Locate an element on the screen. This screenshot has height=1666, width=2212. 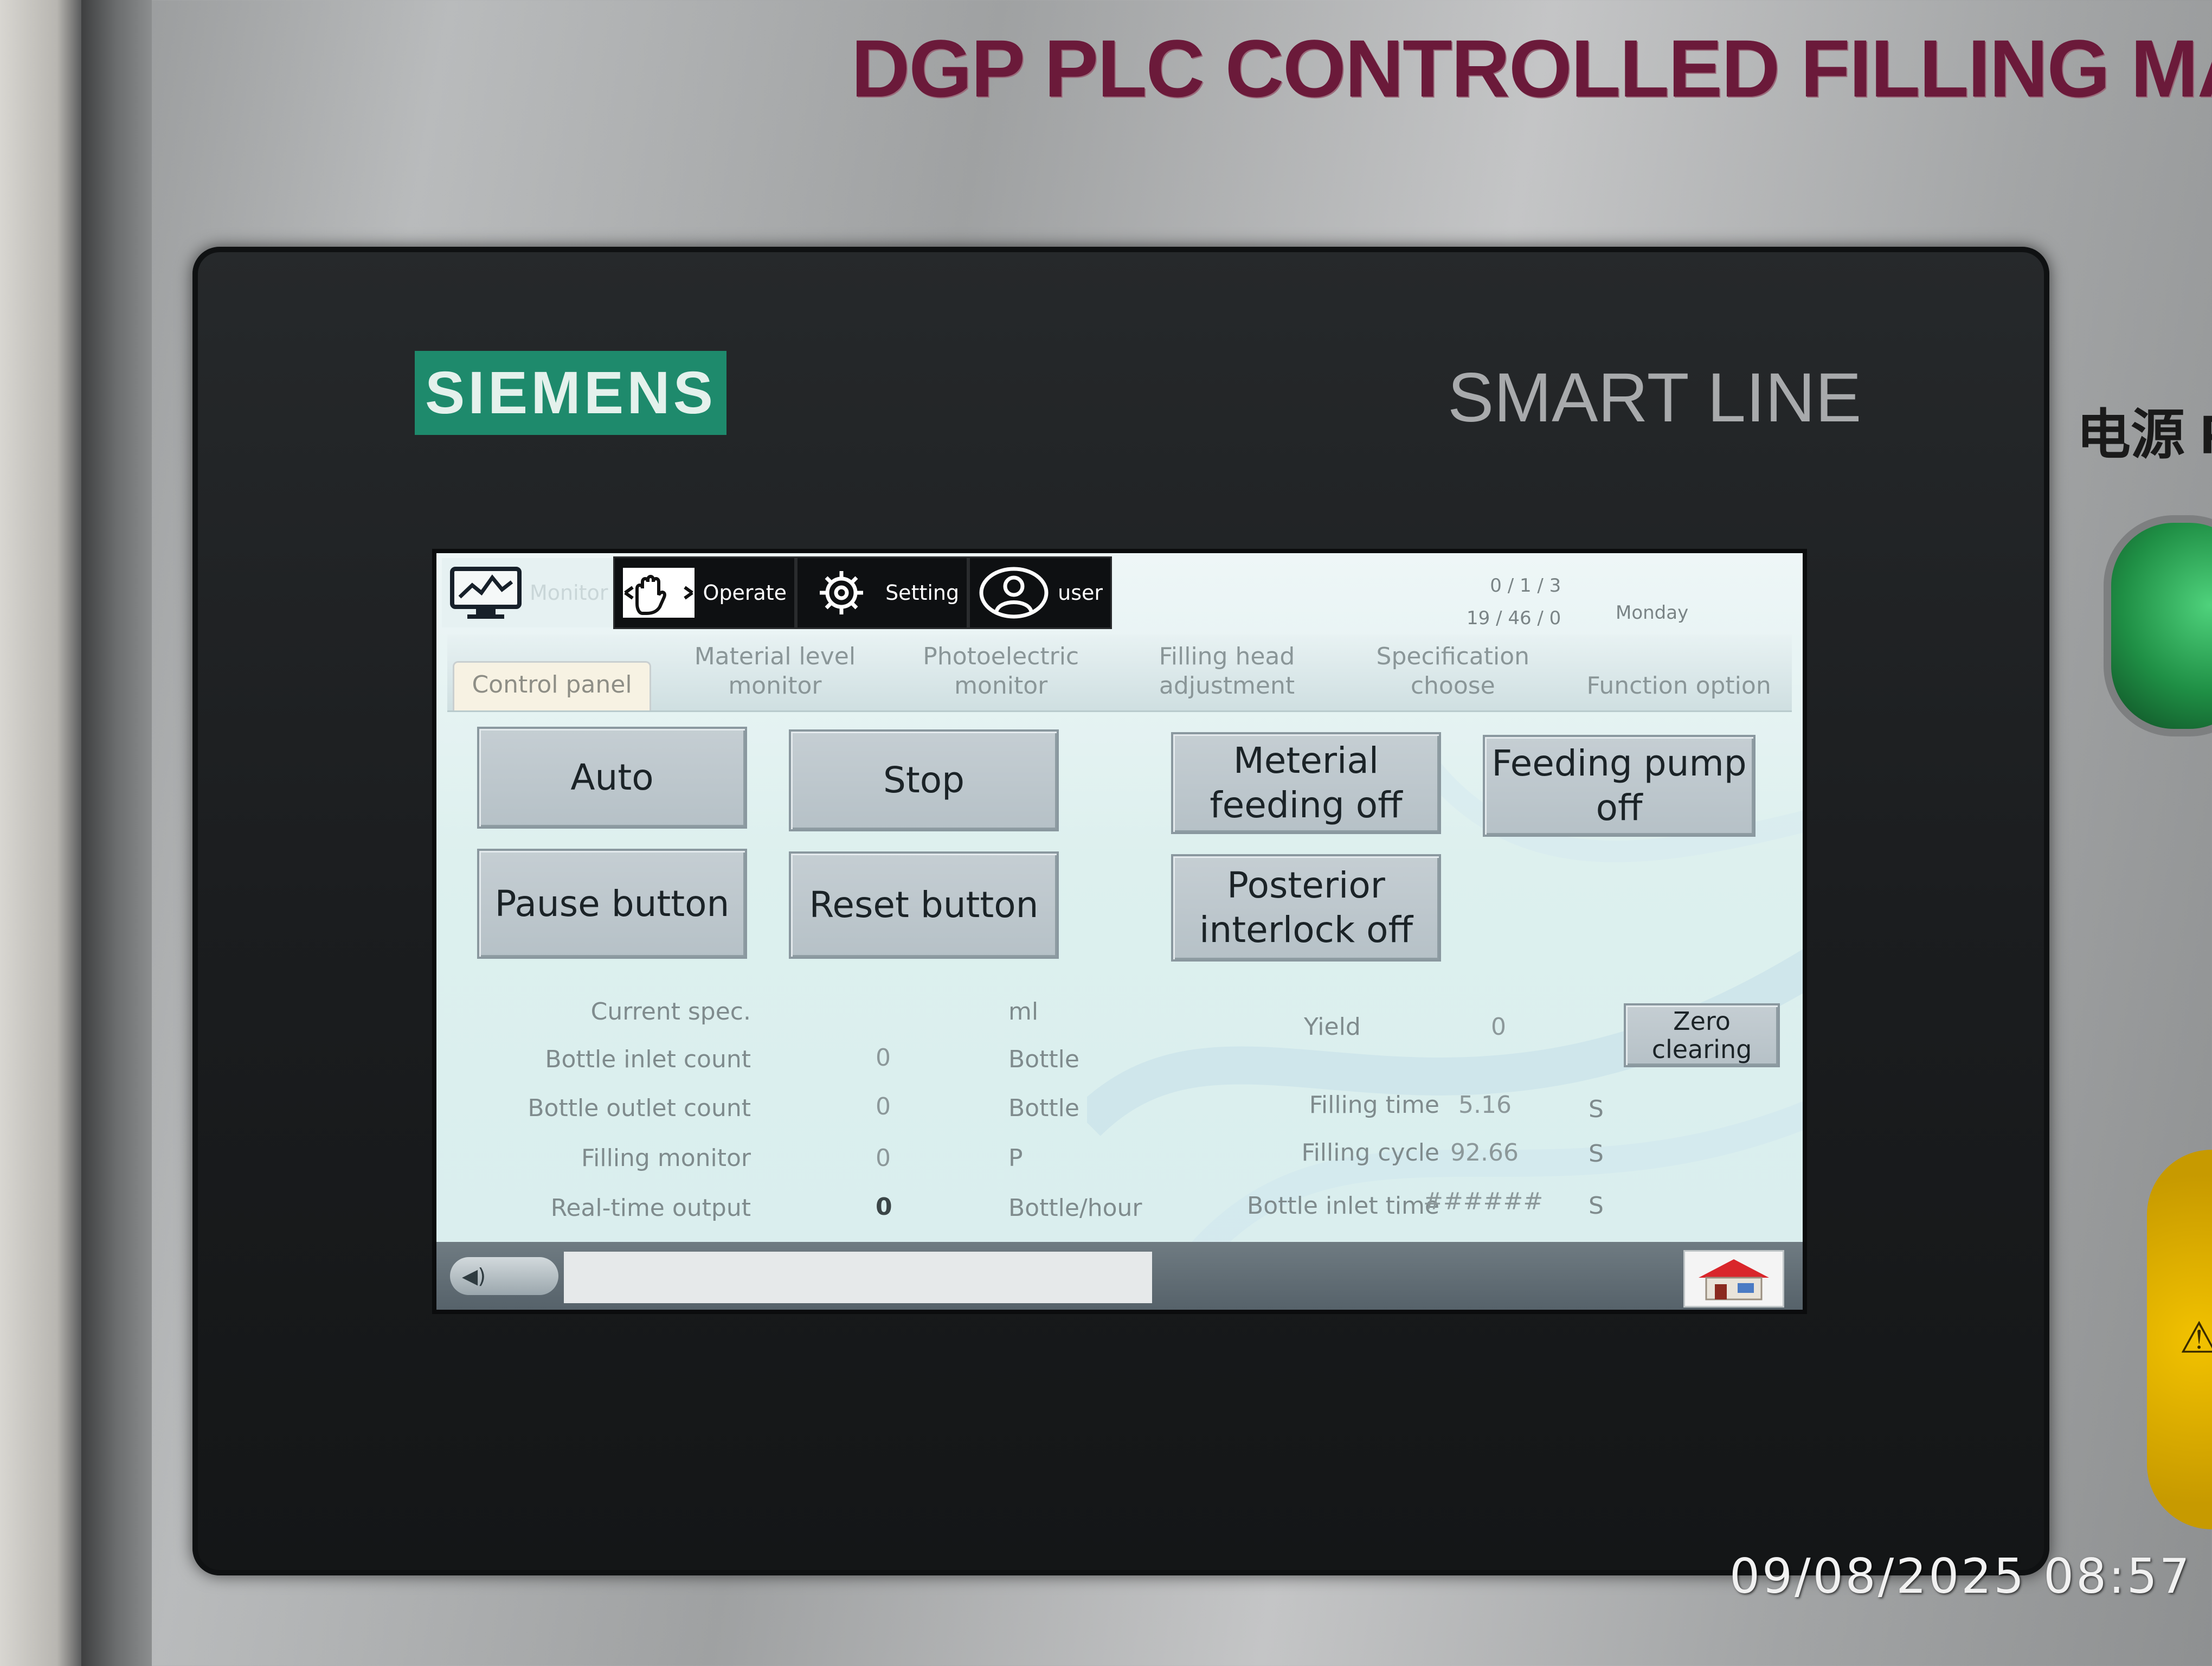
bottom-status-bar: ◀) is located at coordinates (1119, 1276).